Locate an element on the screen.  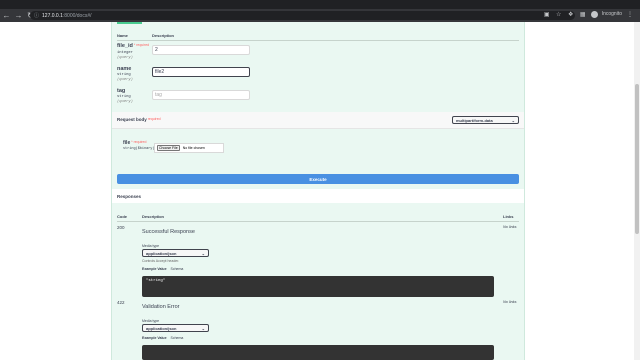
back-icon: ← is located at coordinates (6, 15).